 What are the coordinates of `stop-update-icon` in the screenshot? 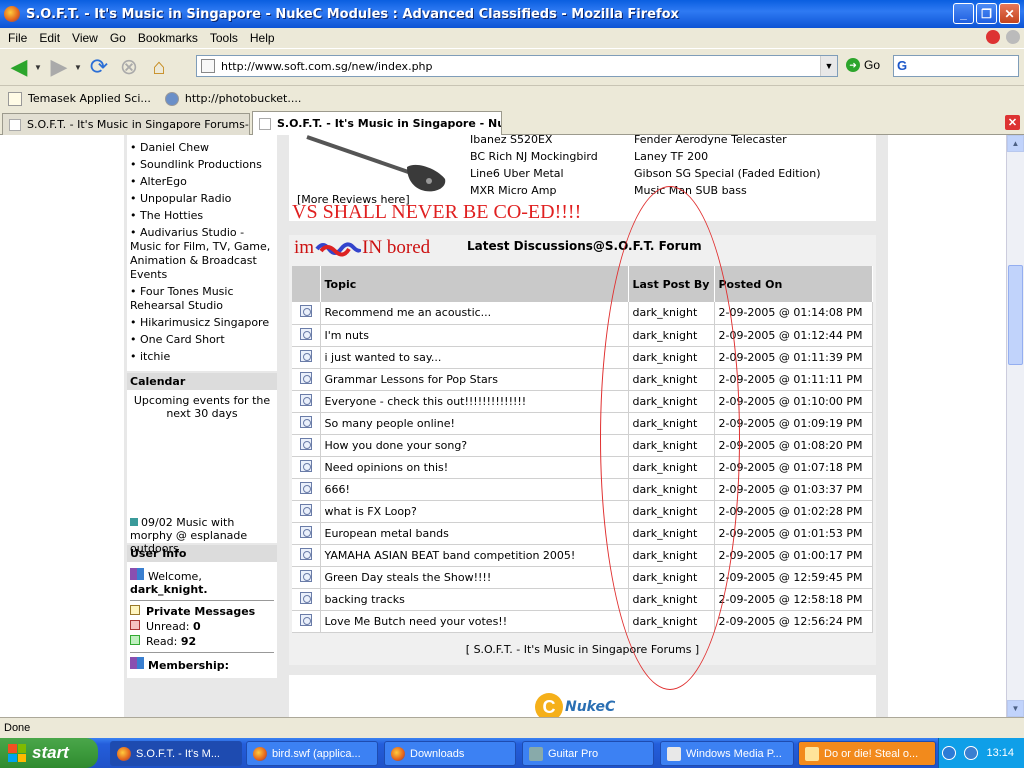 It's located at (993, 37).